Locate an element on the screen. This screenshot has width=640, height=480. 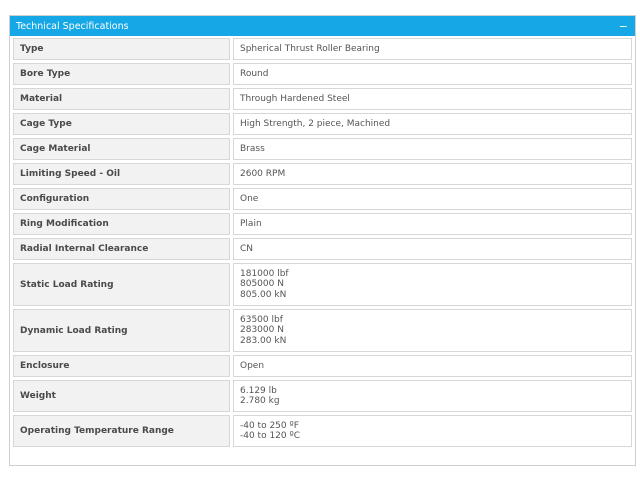
table-row: Material Through Hardened Steel is located at coordinates (322, 99).